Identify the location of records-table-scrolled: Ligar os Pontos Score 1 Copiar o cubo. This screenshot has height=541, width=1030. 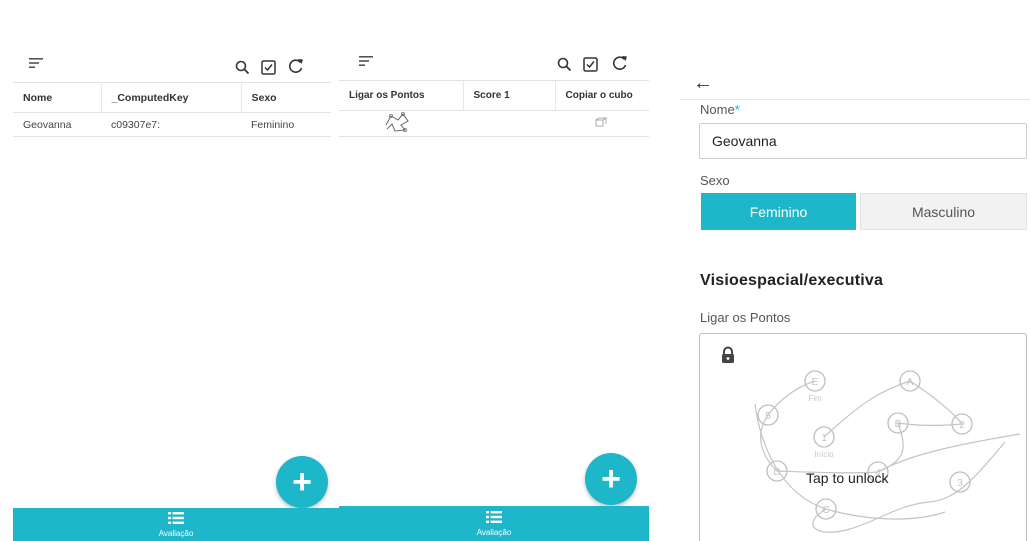
(494, 108).